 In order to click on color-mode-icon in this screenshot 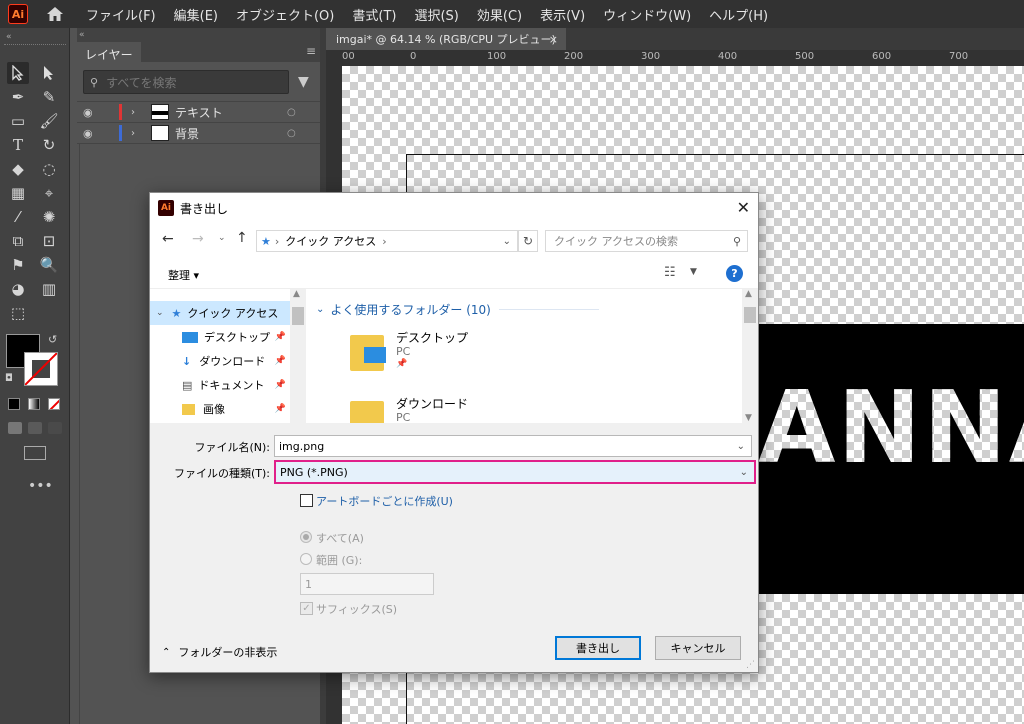, I will do `click(14, 404)`.